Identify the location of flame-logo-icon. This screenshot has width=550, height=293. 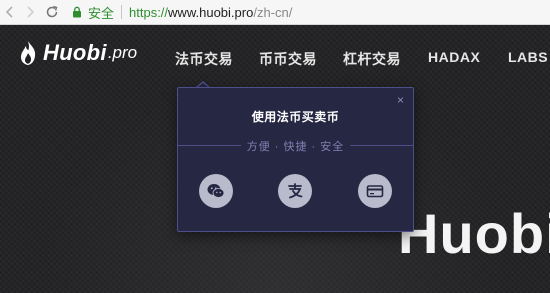
(28, 53).